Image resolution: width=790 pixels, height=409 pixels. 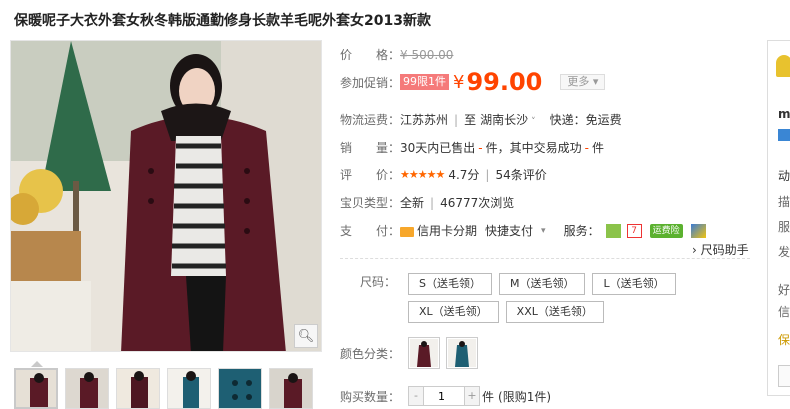 I want to click on shop-desc-score: 描, so click(x=784, y=202).